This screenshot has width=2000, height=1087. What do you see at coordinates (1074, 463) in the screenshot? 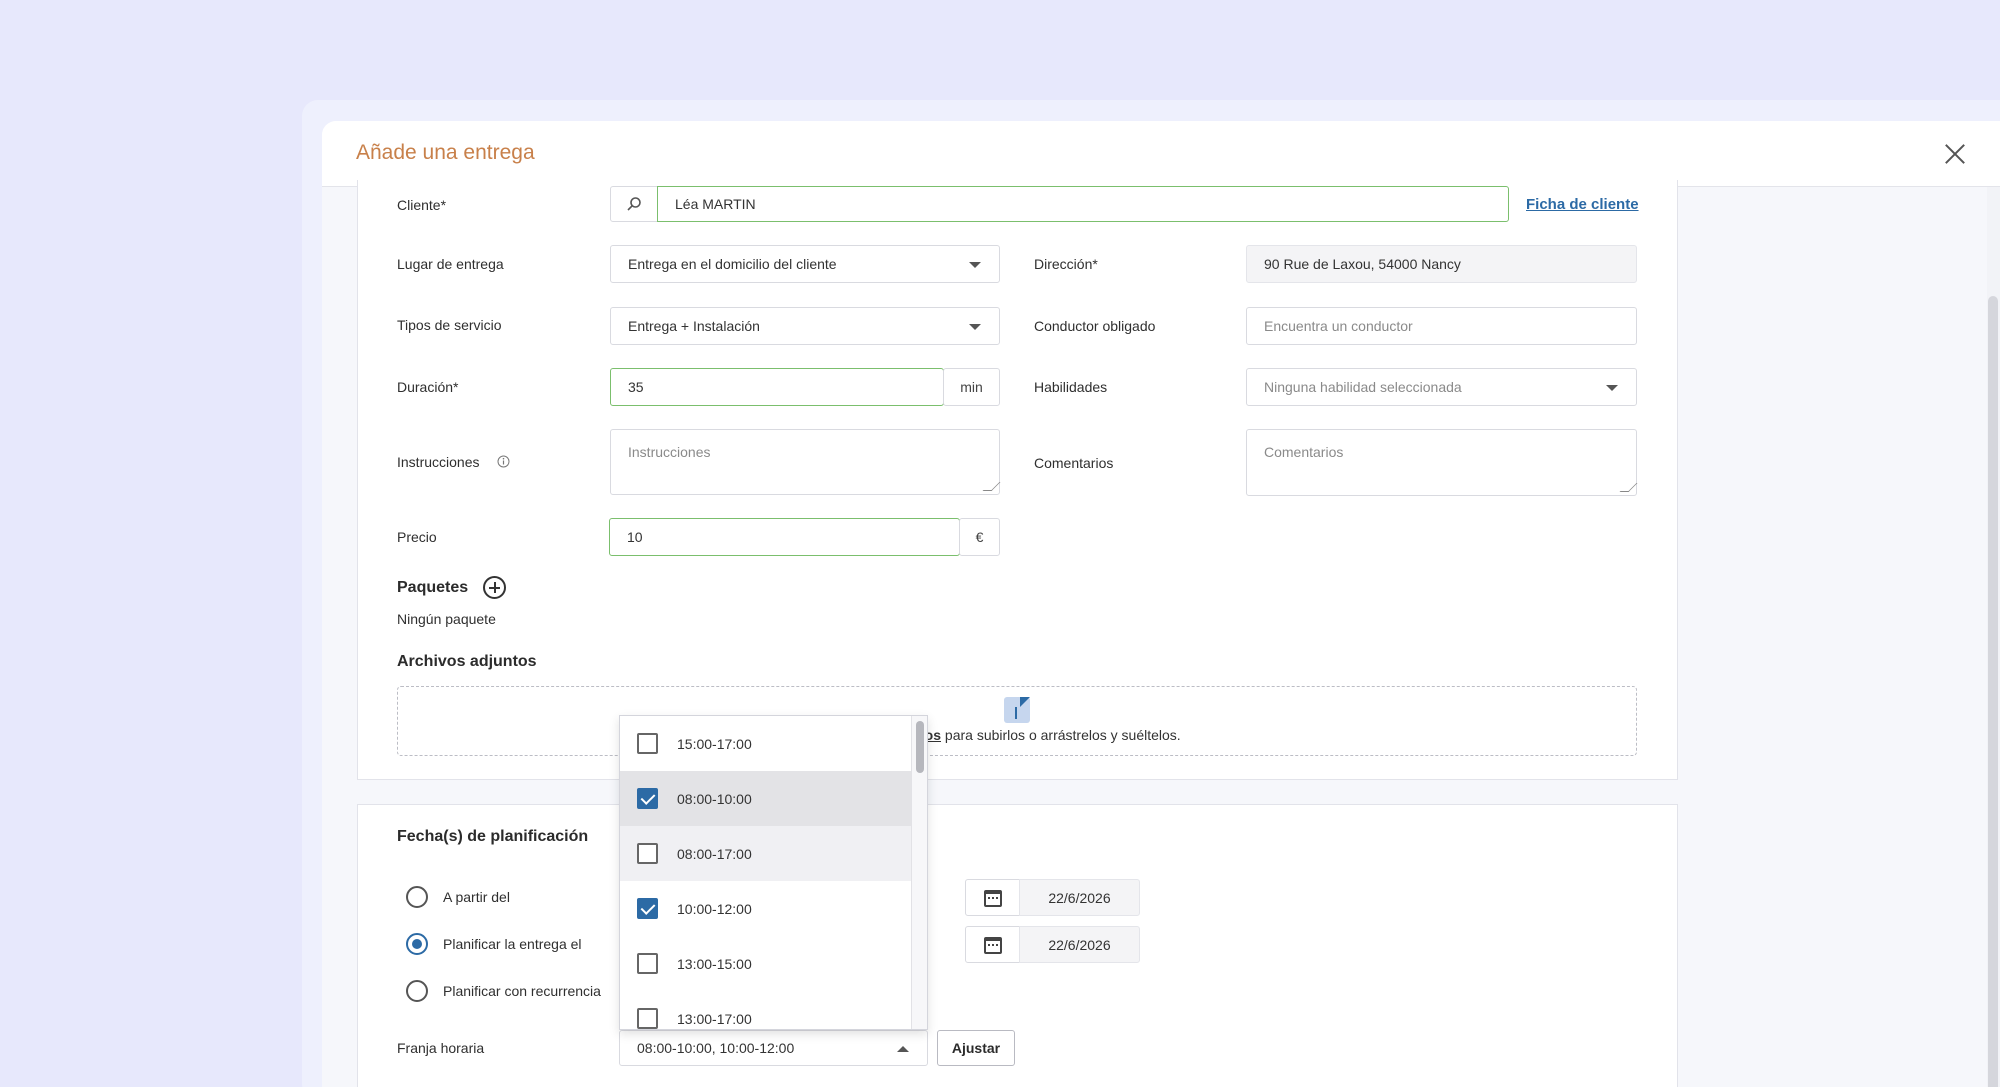
I see `comments-label: Comentarios` at bounding box center [1074, 463].